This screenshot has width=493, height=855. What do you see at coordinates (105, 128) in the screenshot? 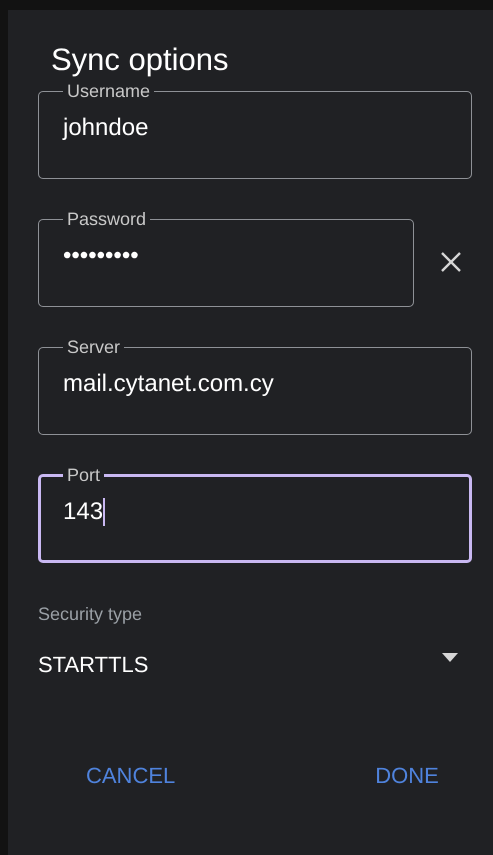
I see `field-value: johndoe` at bounding box center [105, 128].